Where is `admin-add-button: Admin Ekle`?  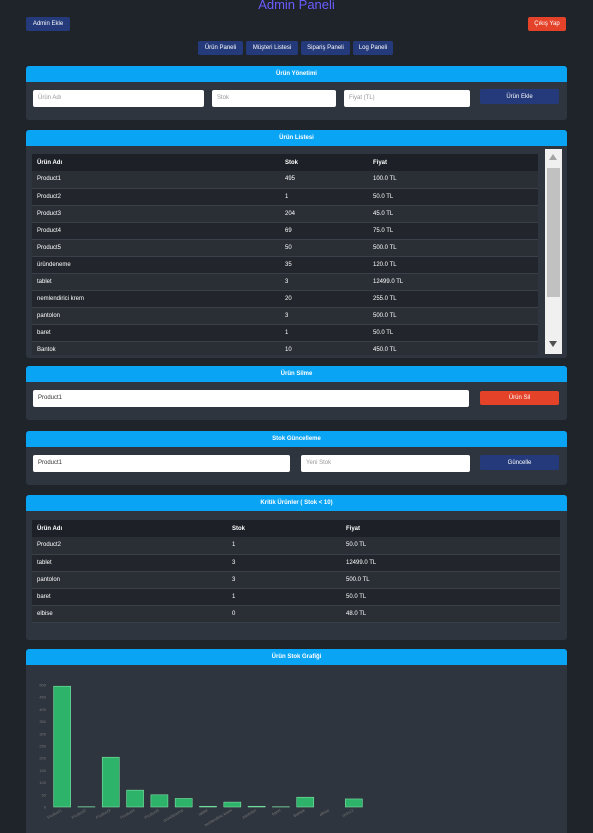
admin-add-button: Admin Ekle is located at coordinates (48, 24).